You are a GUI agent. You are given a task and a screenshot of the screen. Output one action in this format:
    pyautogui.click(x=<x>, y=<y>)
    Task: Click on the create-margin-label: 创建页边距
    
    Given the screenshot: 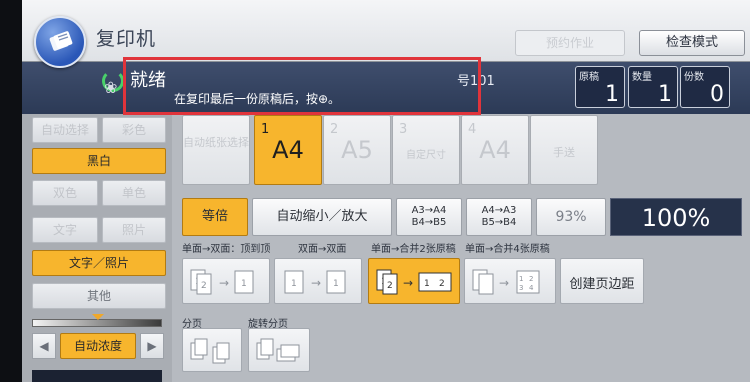 What is the action you would take?
    pyautogui.click(x=602, y=284)
    